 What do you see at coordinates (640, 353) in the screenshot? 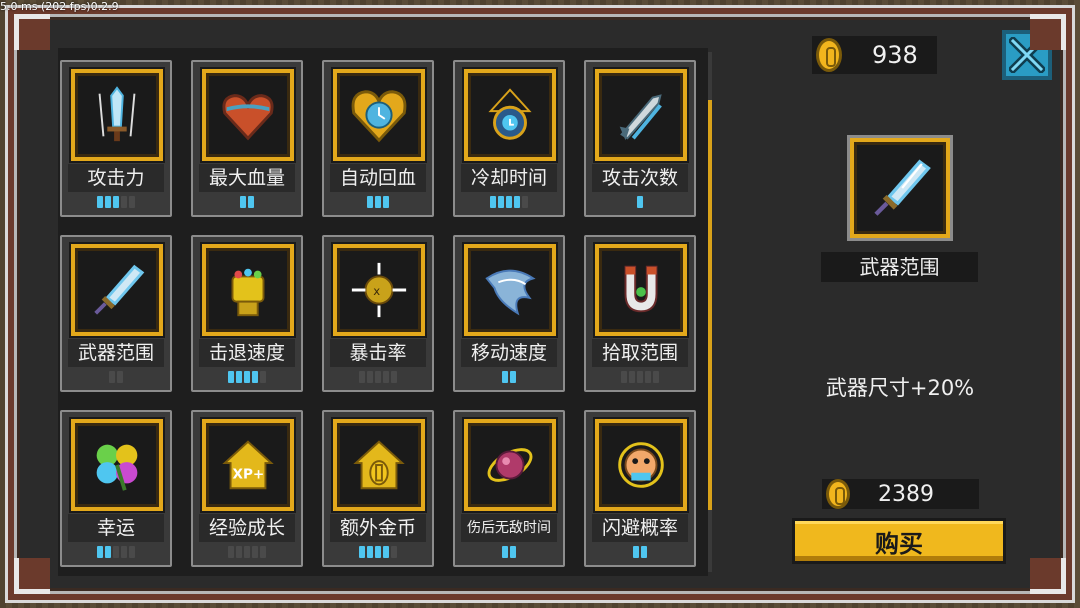
I see `upgrade-name: 拾取范围` at bounding box center [640, 353].